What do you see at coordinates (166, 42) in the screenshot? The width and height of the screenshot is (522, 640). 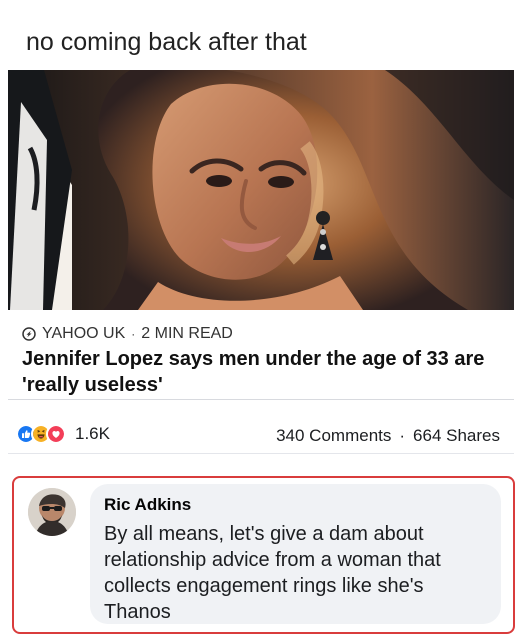 I see `post-caption: no coming back after that` at bounding box center [166, 42].